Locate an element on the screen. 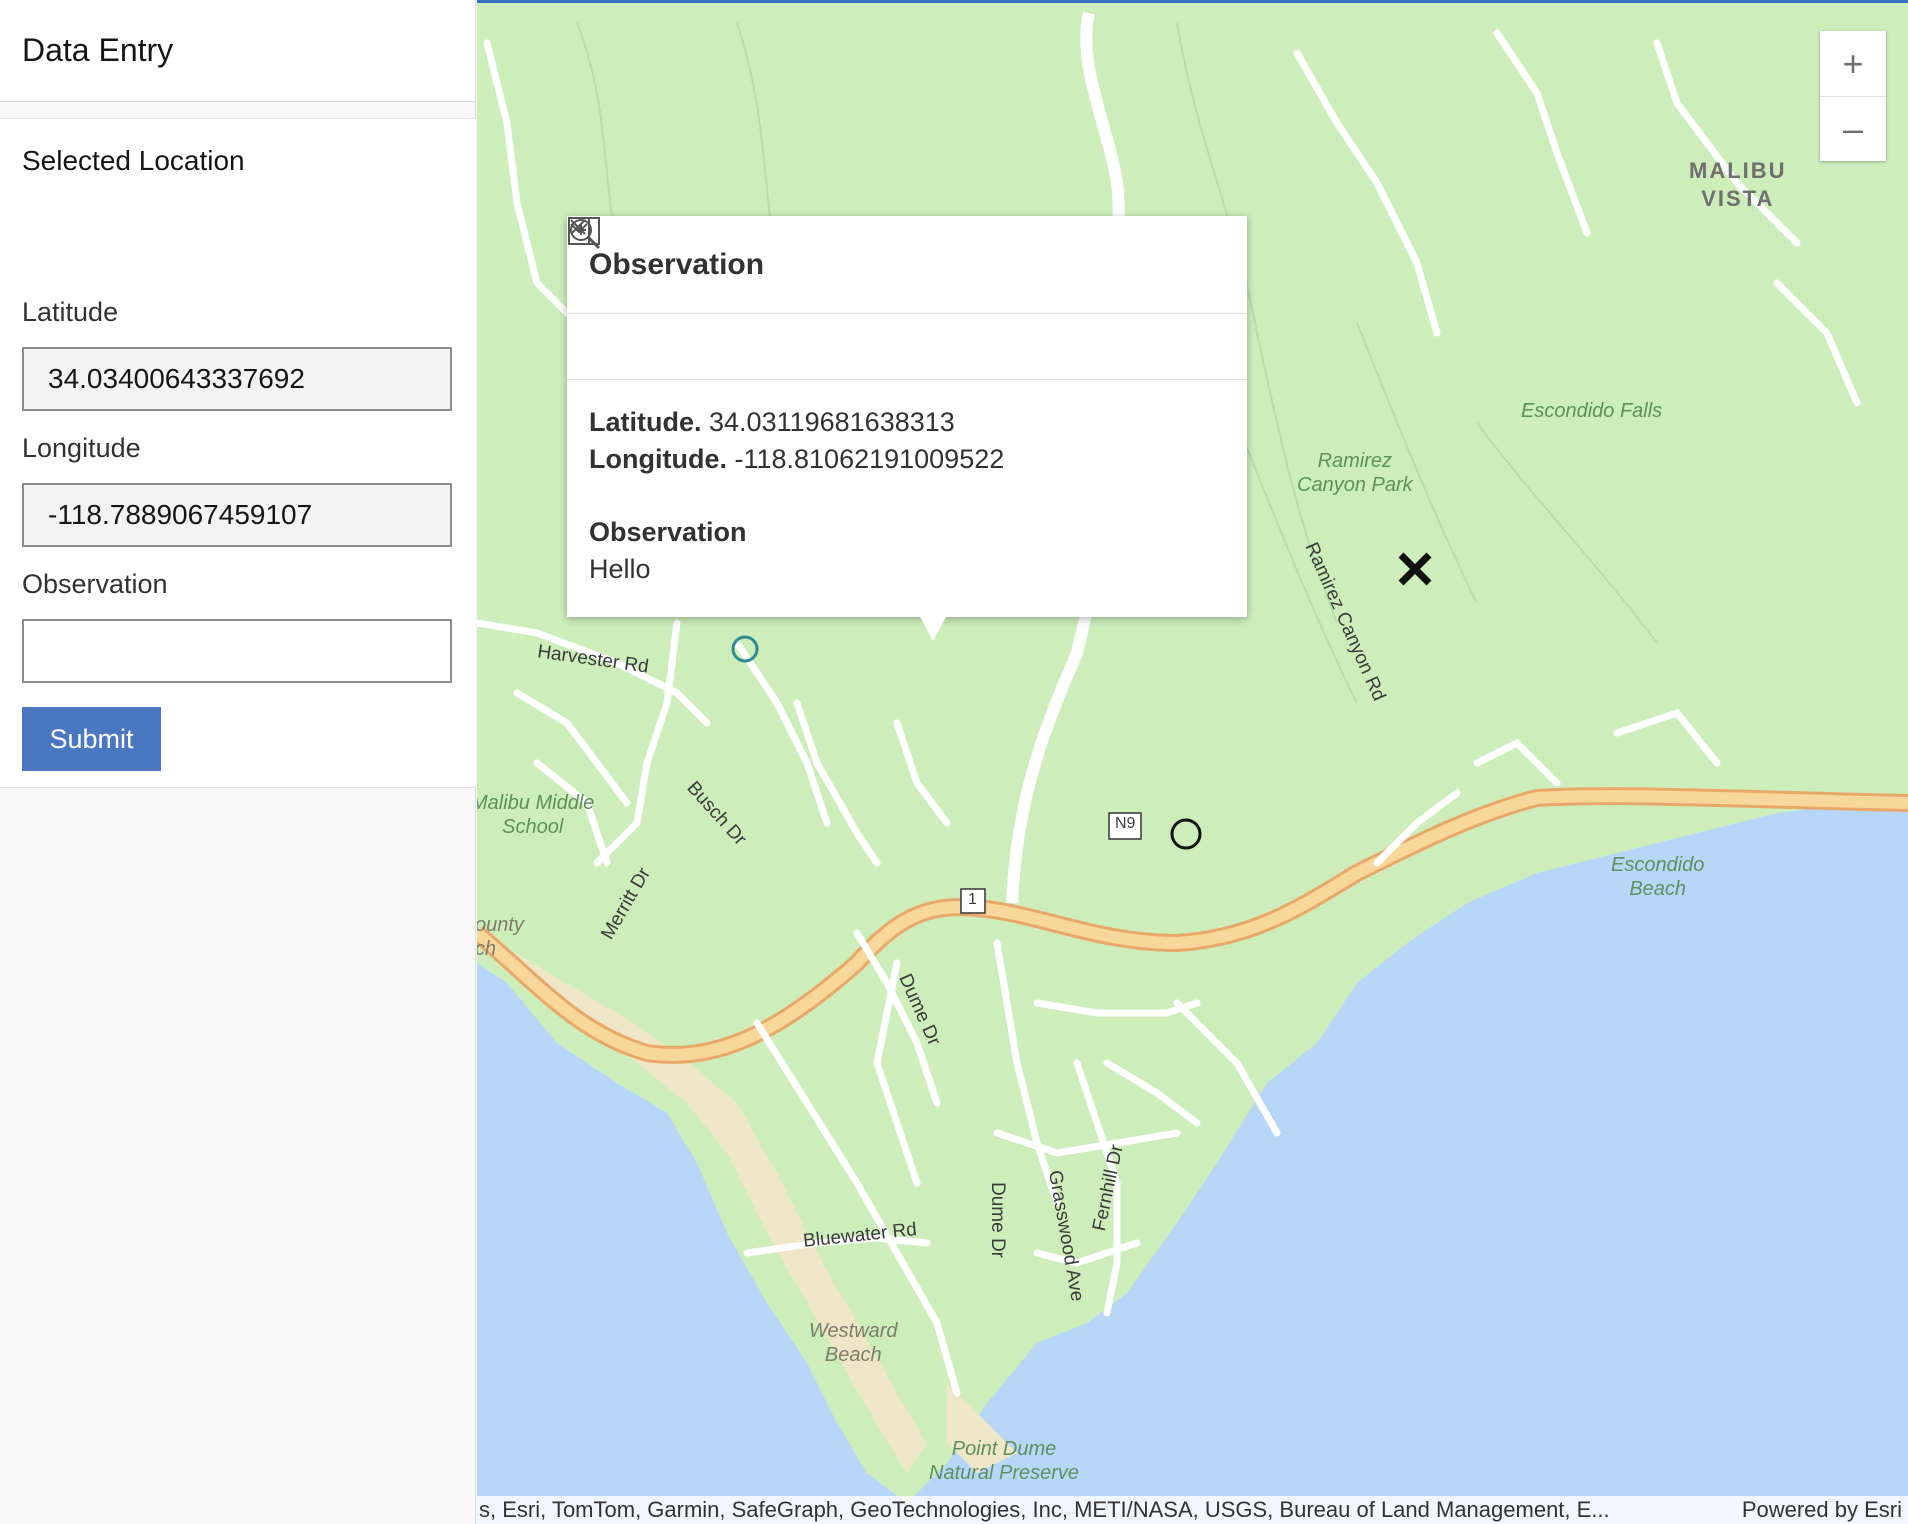 This screenshot has height=1524, width=1908. close-icon is located at coordinates (897, 257).